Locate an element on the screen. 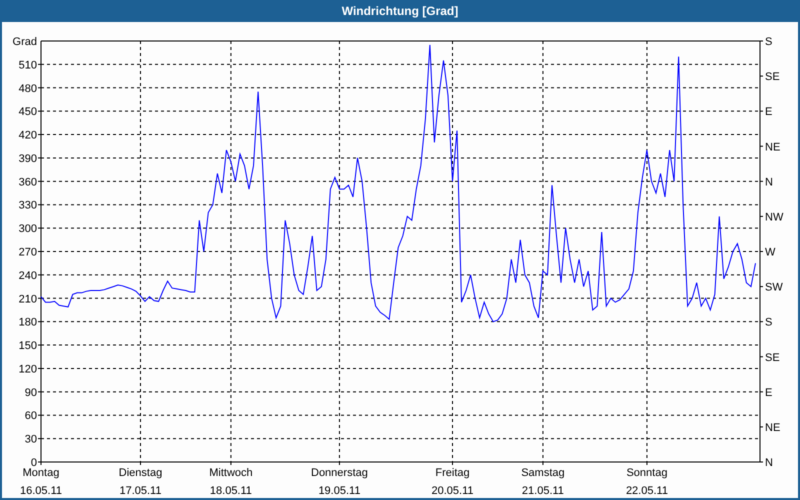  window-title: Windrichtung [Grad] is located at coordinates (400, 11).